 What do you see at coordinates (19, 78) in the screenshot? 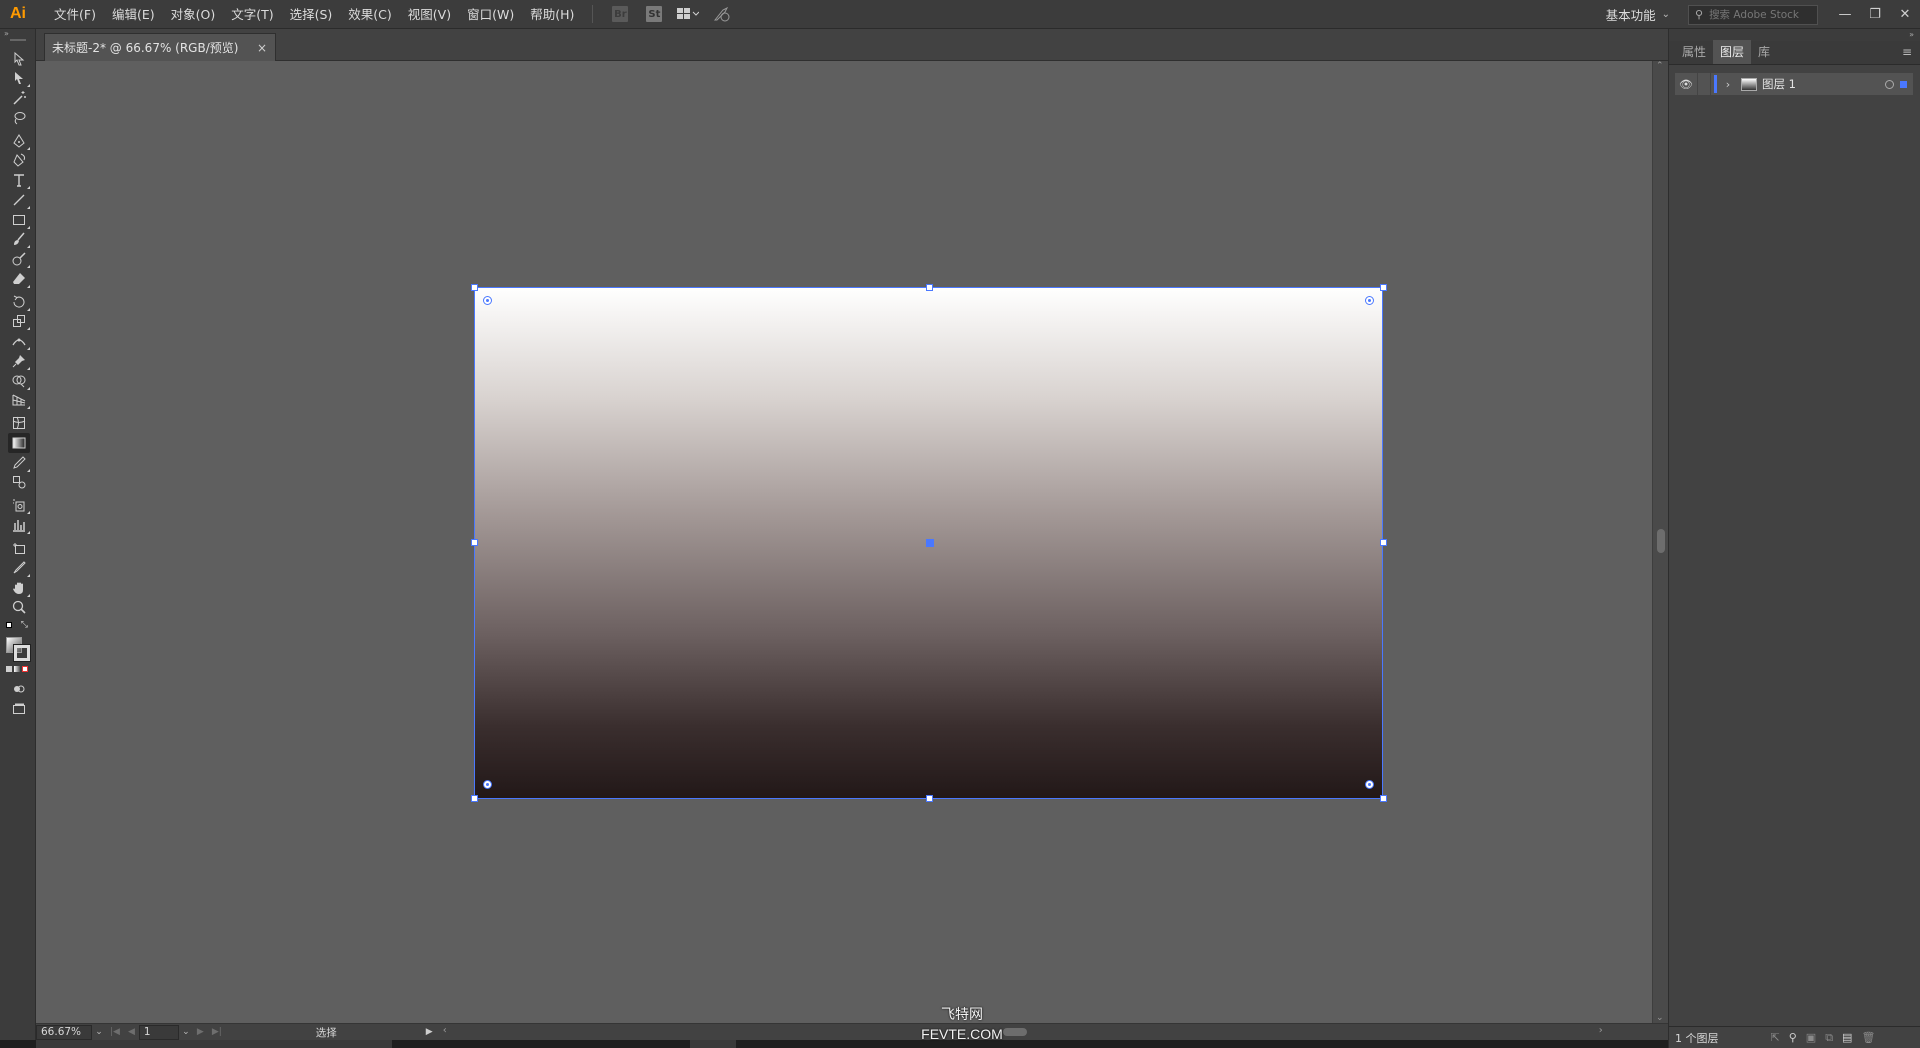
I see `direct-selection-tool` at bounding box center [19, 78].